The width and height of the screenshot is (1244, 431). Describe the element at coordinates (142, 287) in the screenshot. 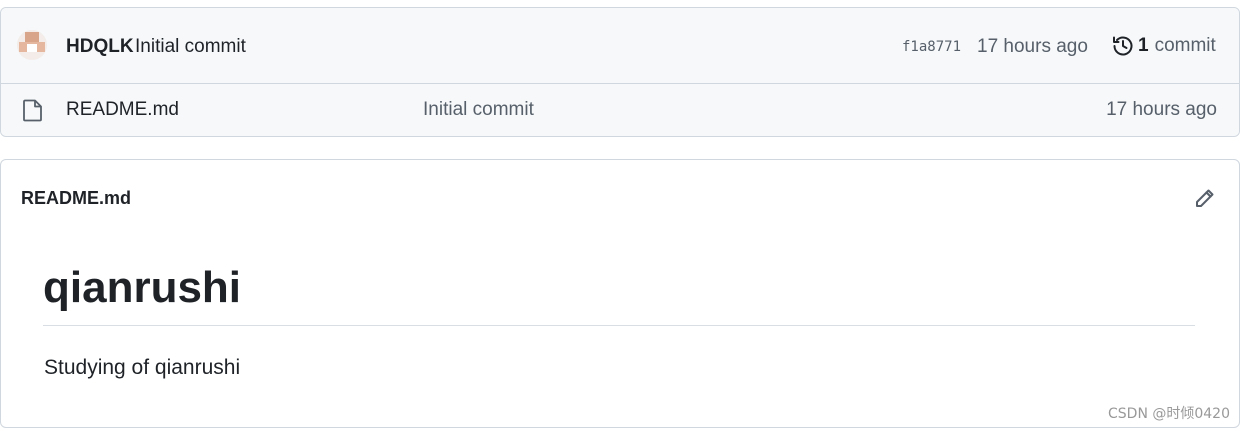

I see `readme-title: qianrushi` at that location.